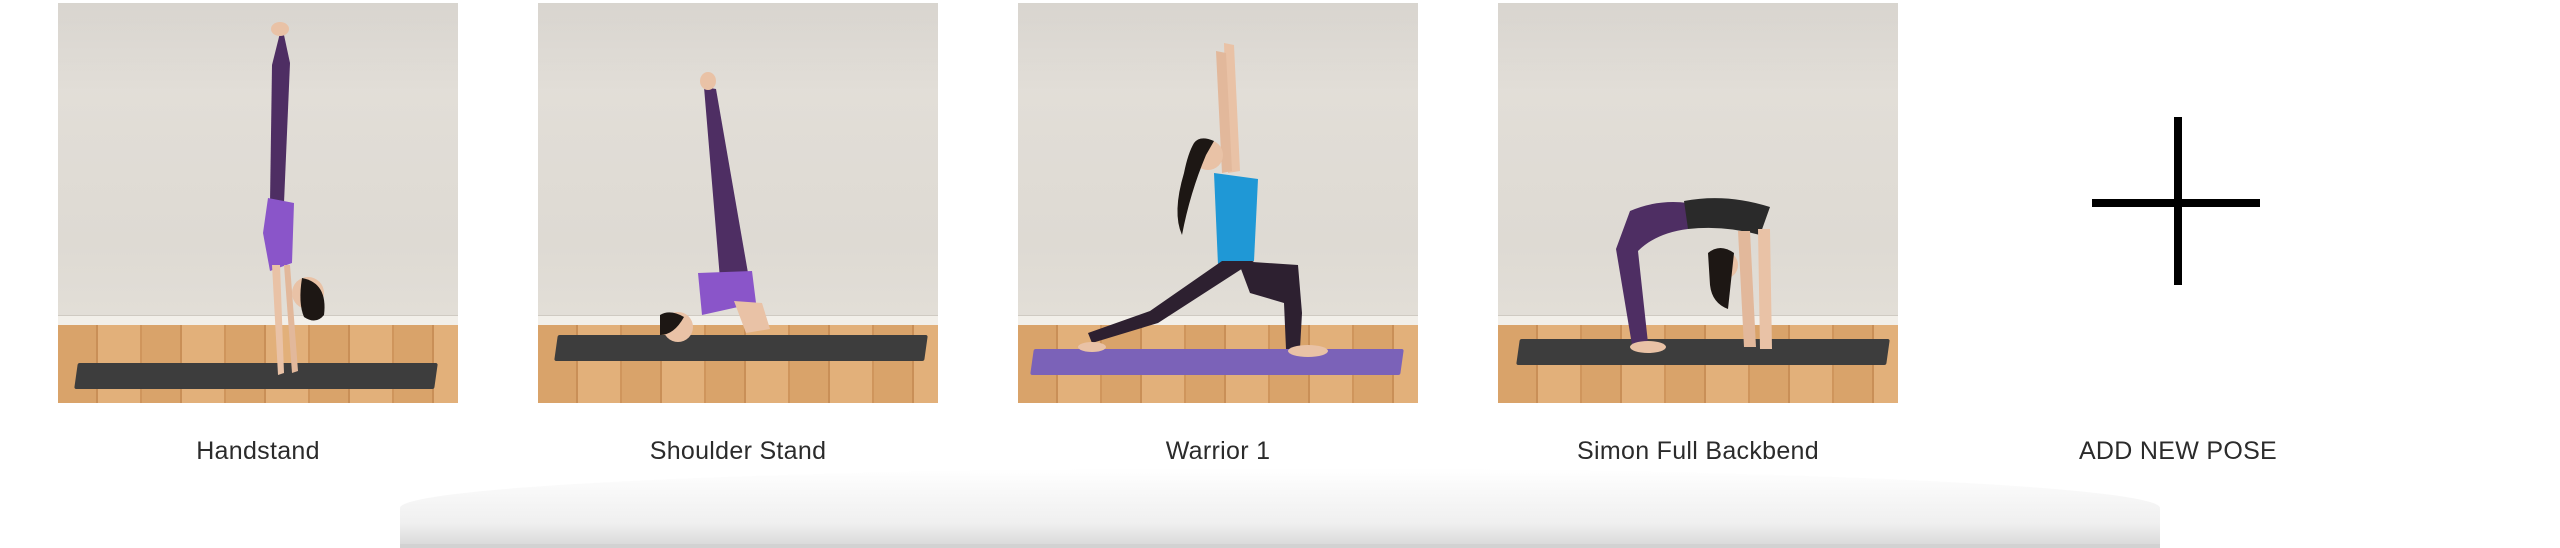 This screenshot has width=2560, height=548. I want to click on add-new-pose-label: ADD NEW POSE, so click(2178, 451).